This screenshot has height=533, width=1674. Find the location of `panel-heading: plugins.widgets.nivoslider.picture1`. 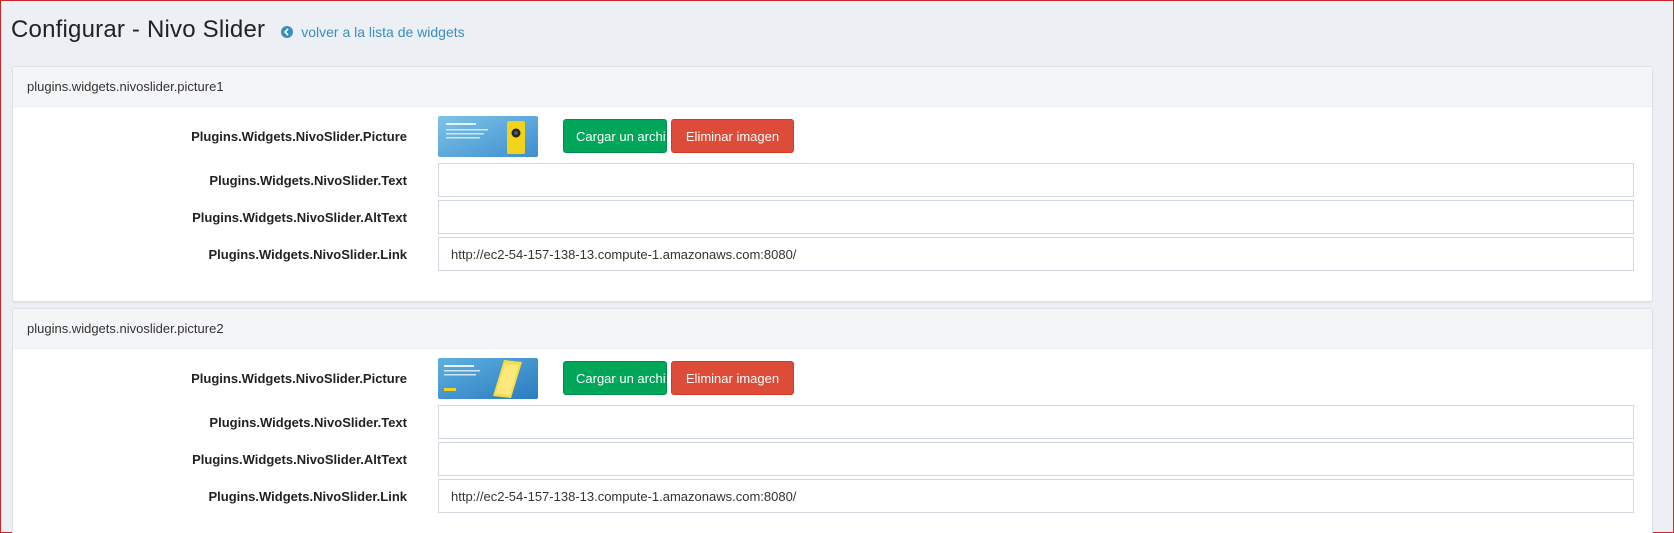

panel-heading: plugins.widgets.nivoslider.picture1 is located at coordinates (832, 87).